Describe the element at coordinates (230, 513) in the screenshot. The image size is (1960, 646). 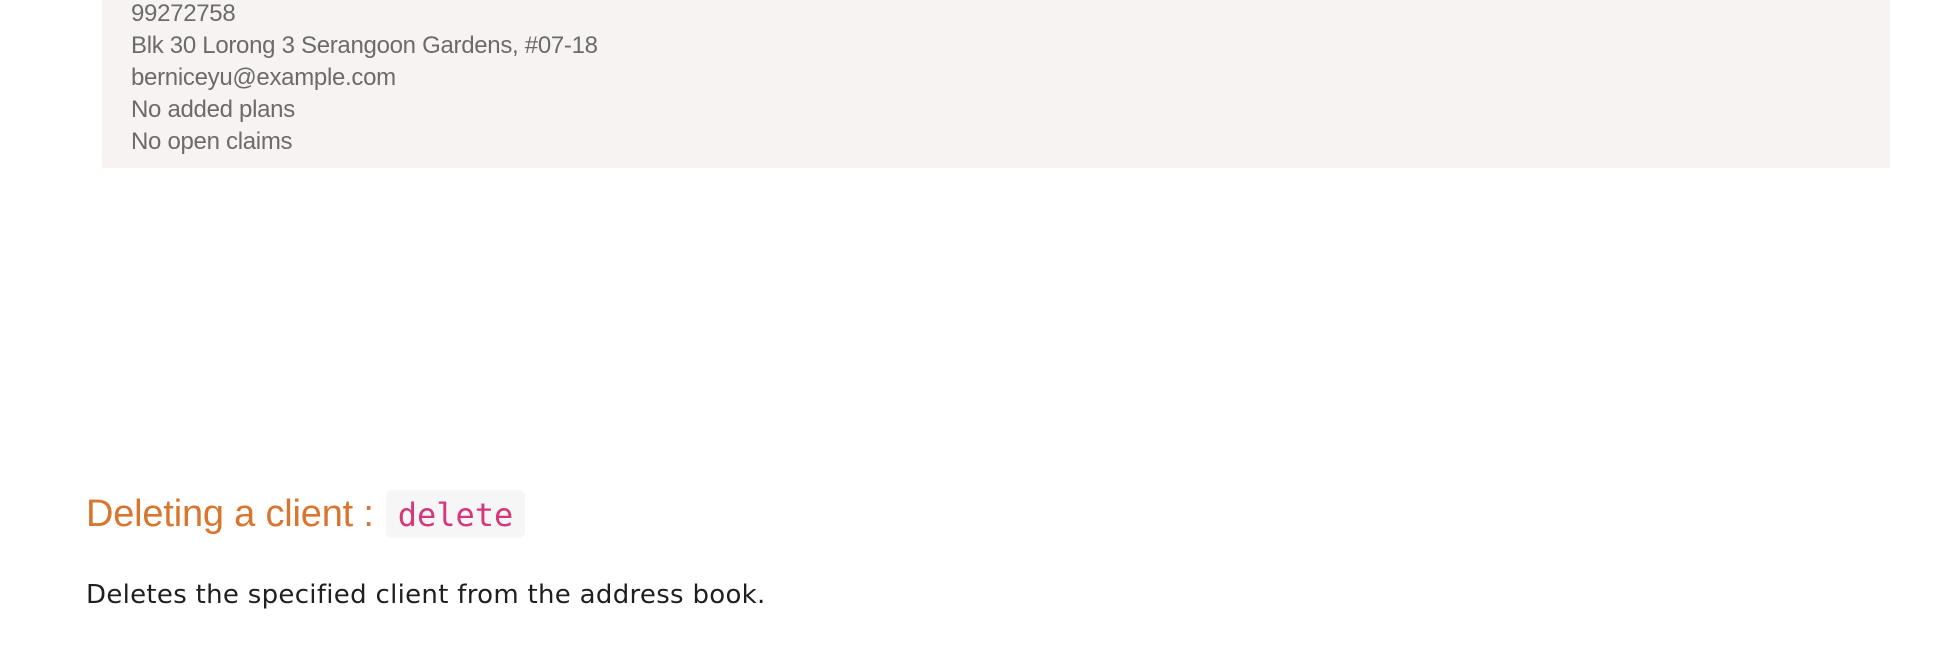
I see `section-heading-text: Deleting a client :` at that location.